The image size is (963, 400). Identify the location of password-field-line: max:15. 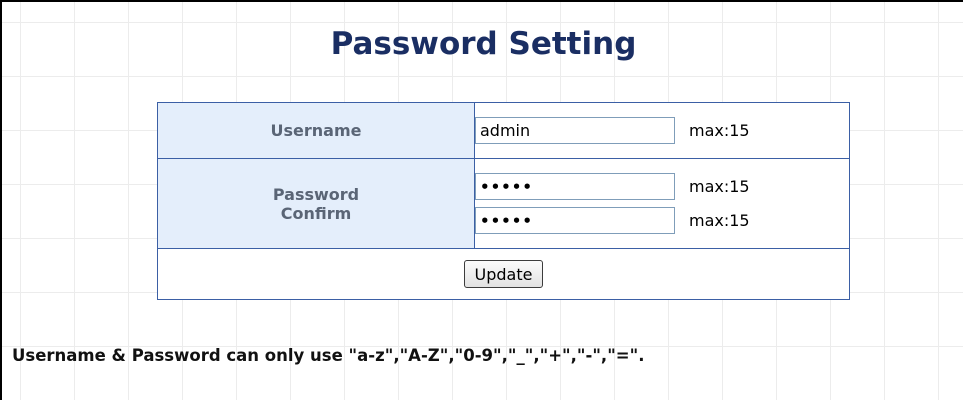
(662, 187).